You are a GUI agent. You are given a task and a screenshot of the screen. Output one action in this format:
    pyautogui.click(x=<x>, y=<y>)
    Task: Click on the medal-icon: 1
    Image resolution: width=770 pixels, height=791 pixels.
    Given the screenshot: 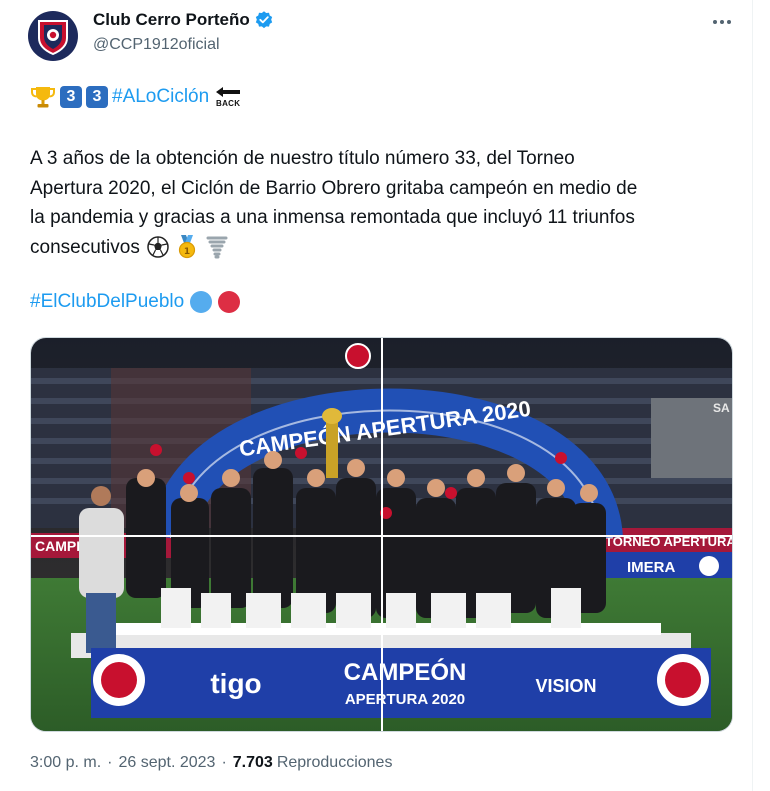 What is the action you would take?
    pyautogui.click(x=187, y=247)
    